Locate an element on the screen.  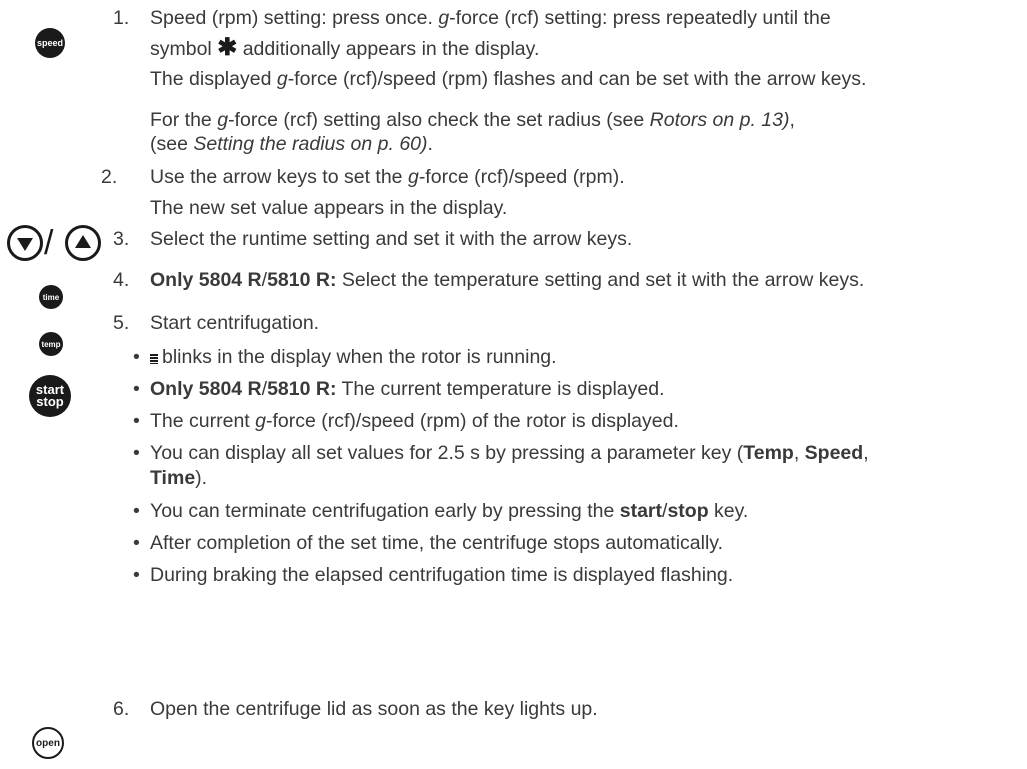
speed-key-label: speed is located at coordinates (49, 43).